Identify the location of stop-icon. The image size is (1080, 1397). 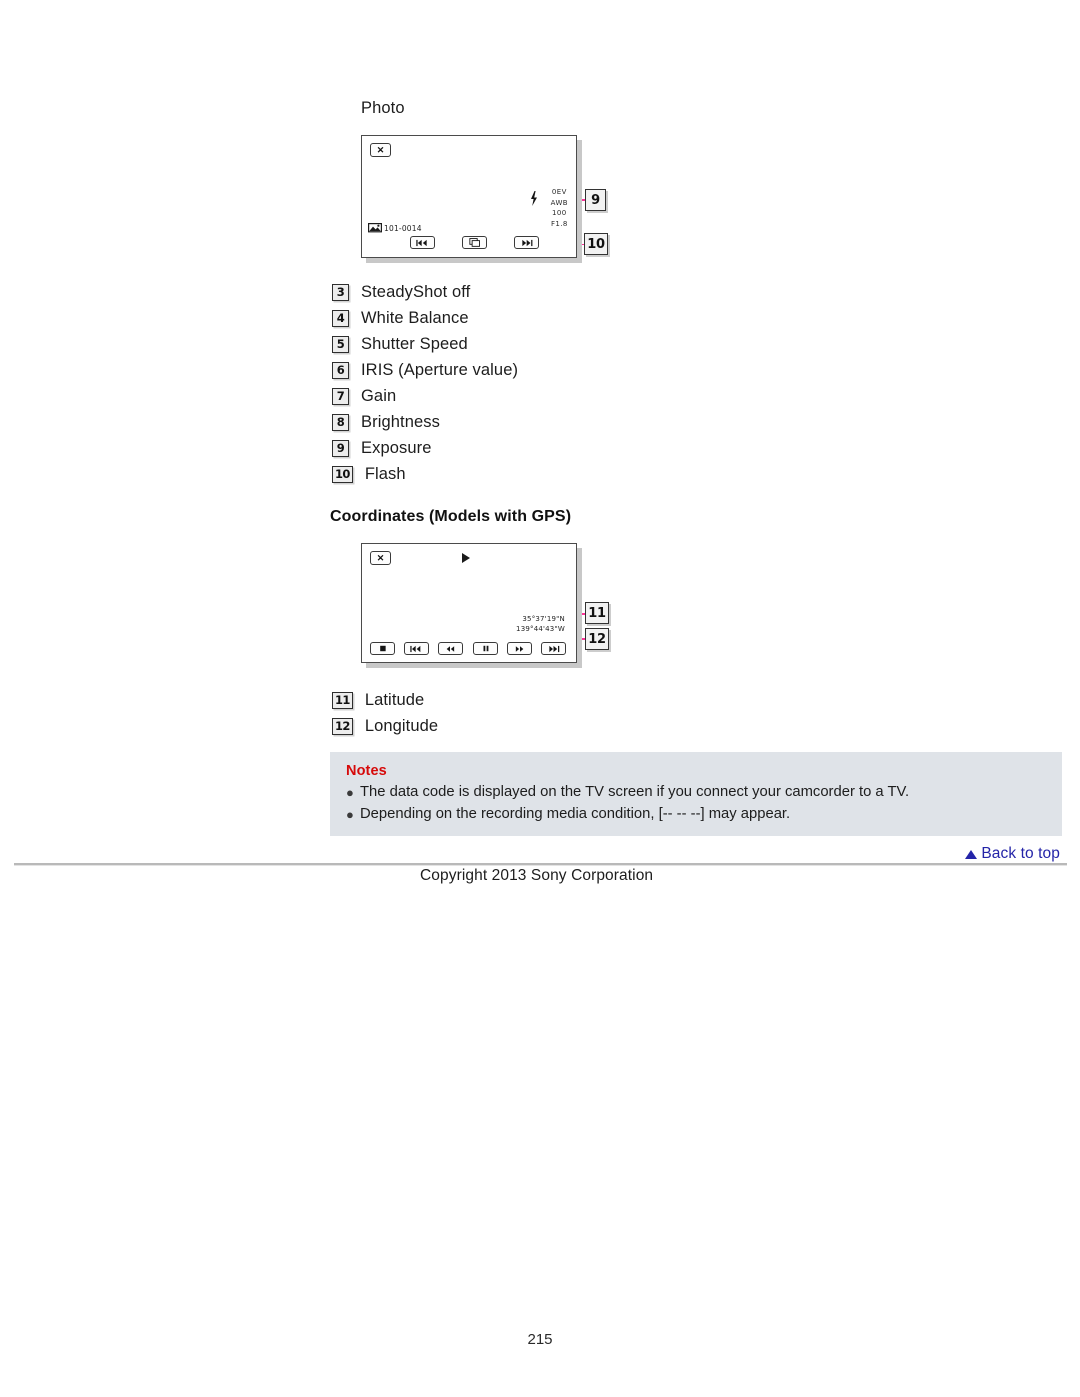
(382, 648).